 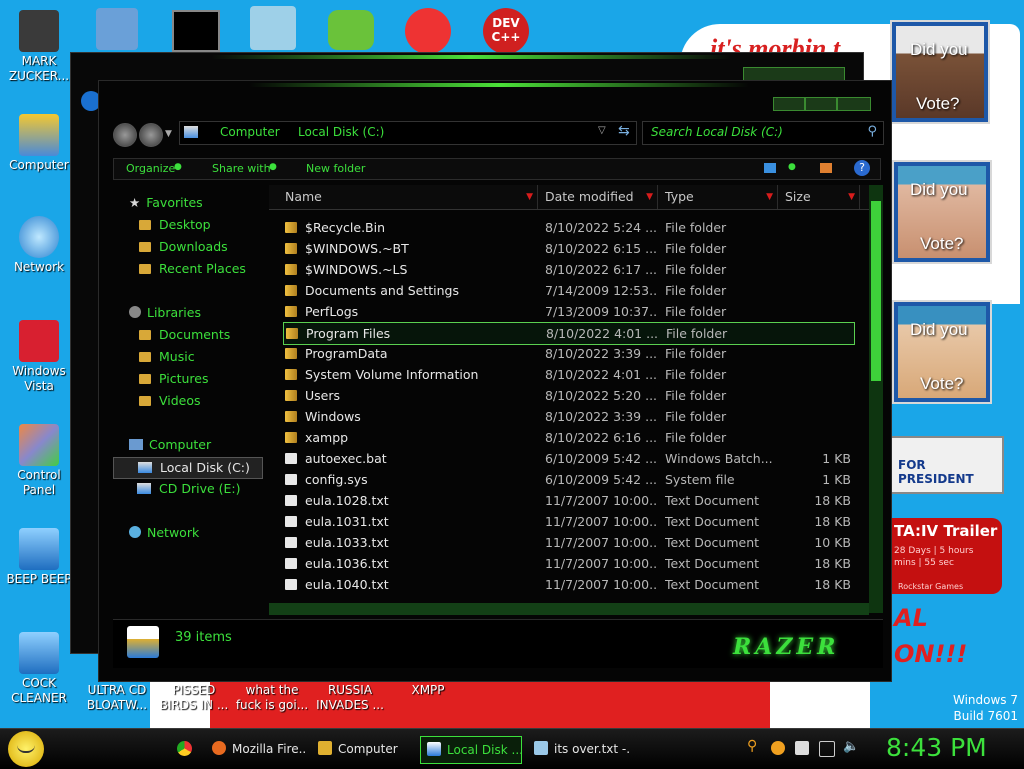 I want to click on nav-videos: Videos, so click(x=170, y=401).